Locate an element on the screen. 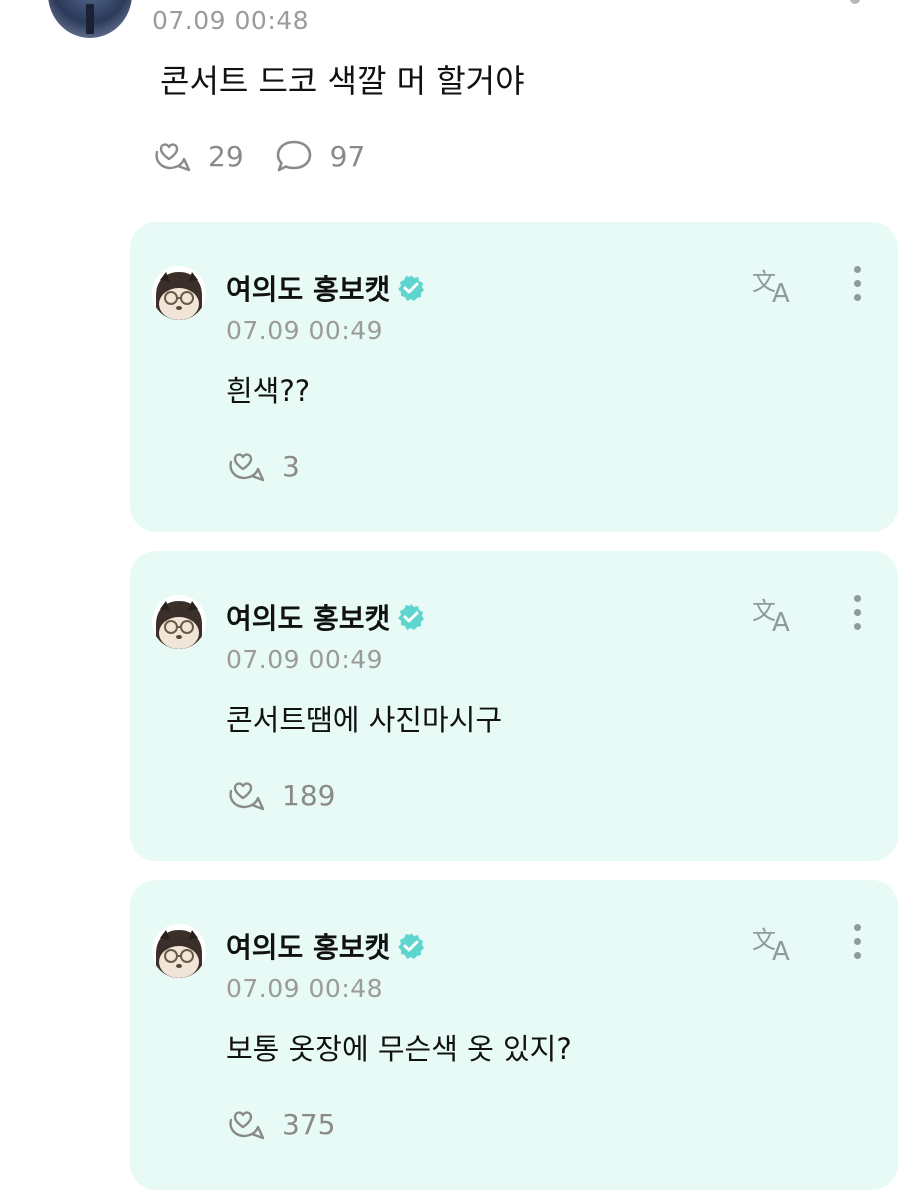  post-more-menu-icon is located at coordinates (855, 2).